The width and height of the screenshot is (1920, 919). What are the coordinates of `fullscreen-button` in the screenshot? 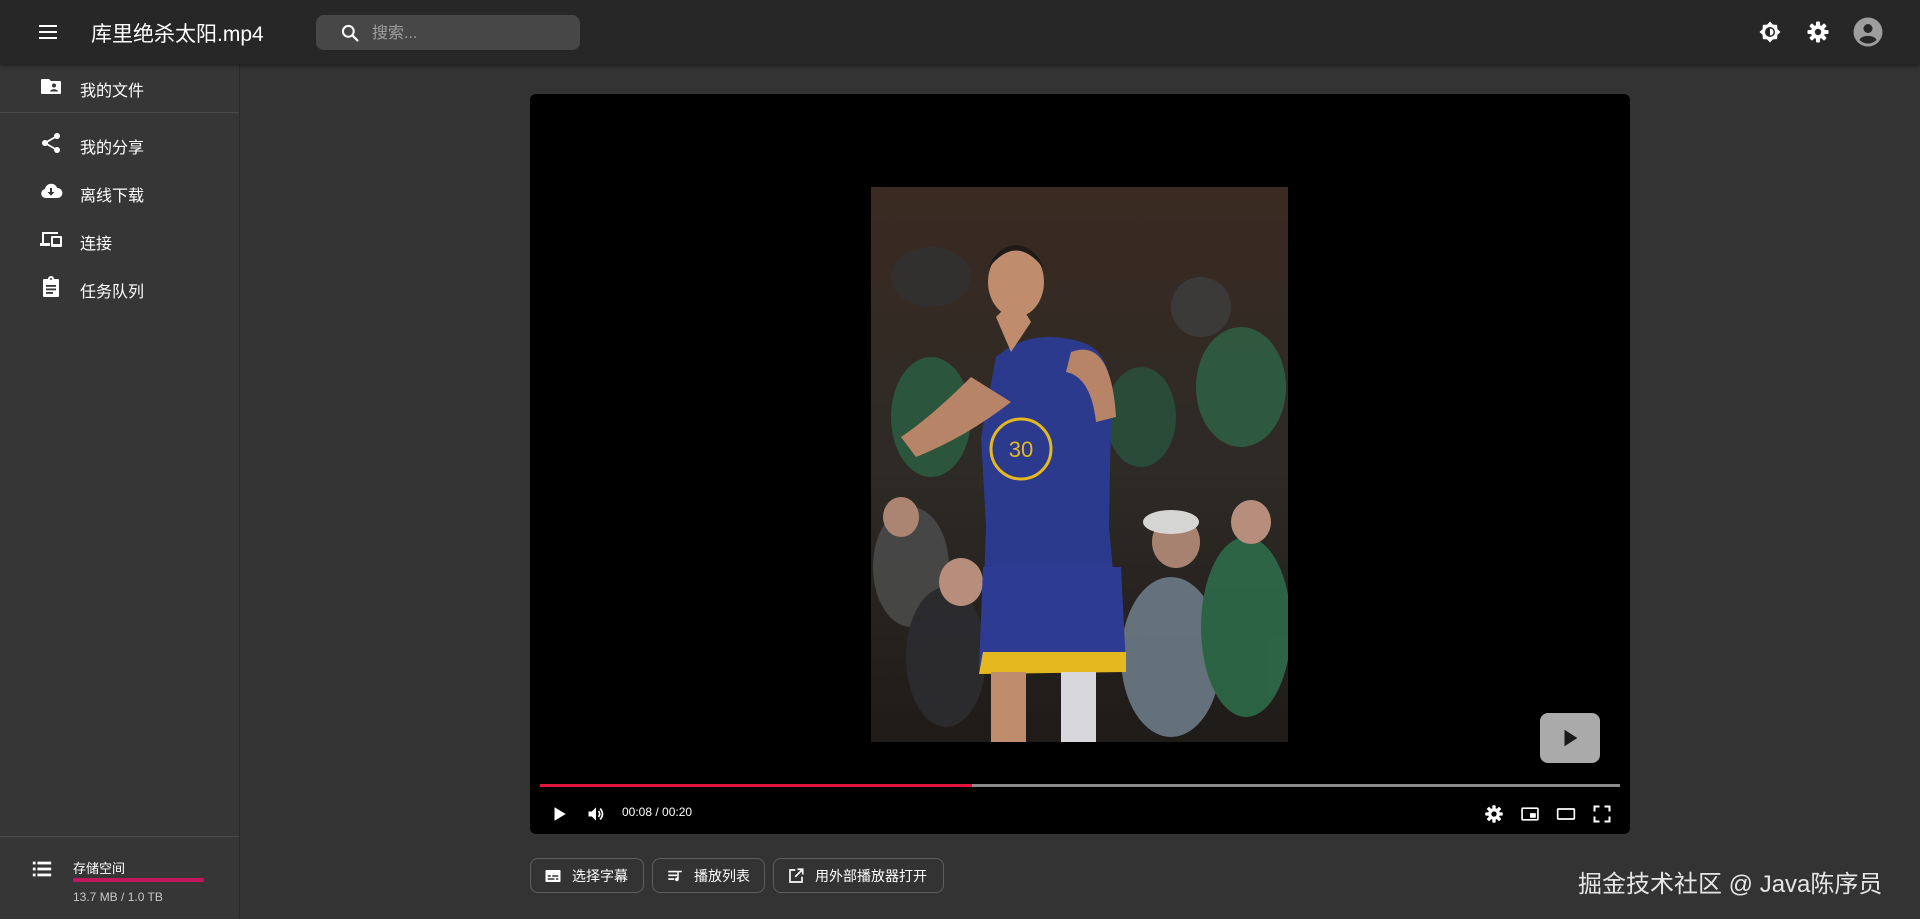 It's located at (1602, 814).